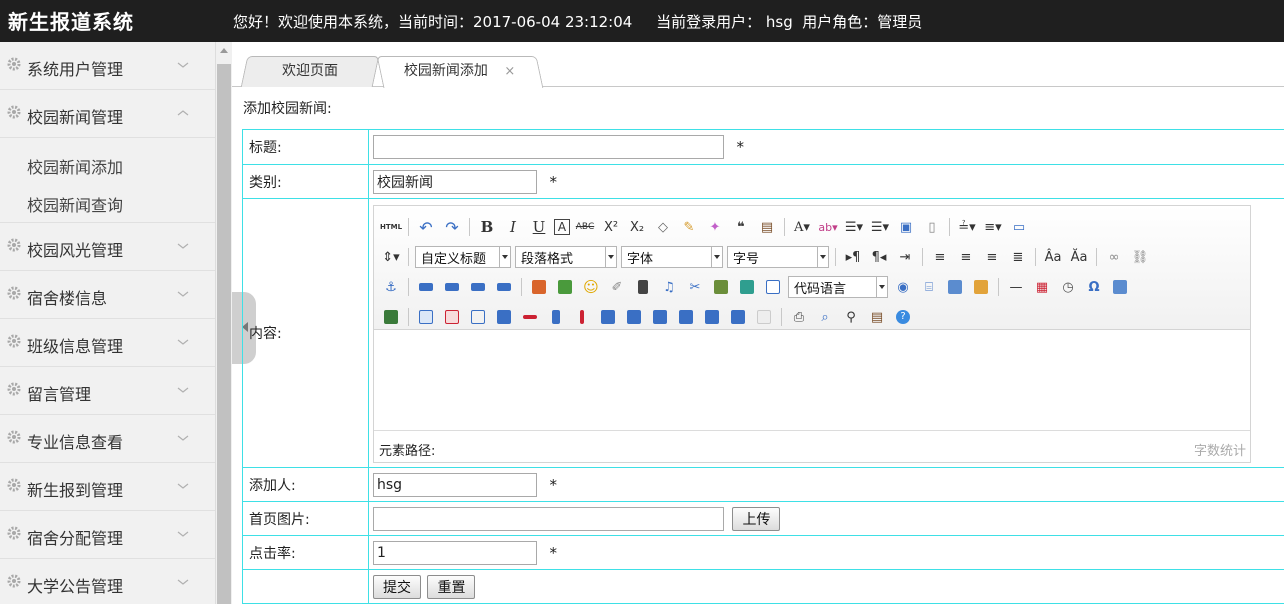  Describe the element at coordinates (966, 257) in the screenshot. I see `align-center-icon: ≡` at that location.